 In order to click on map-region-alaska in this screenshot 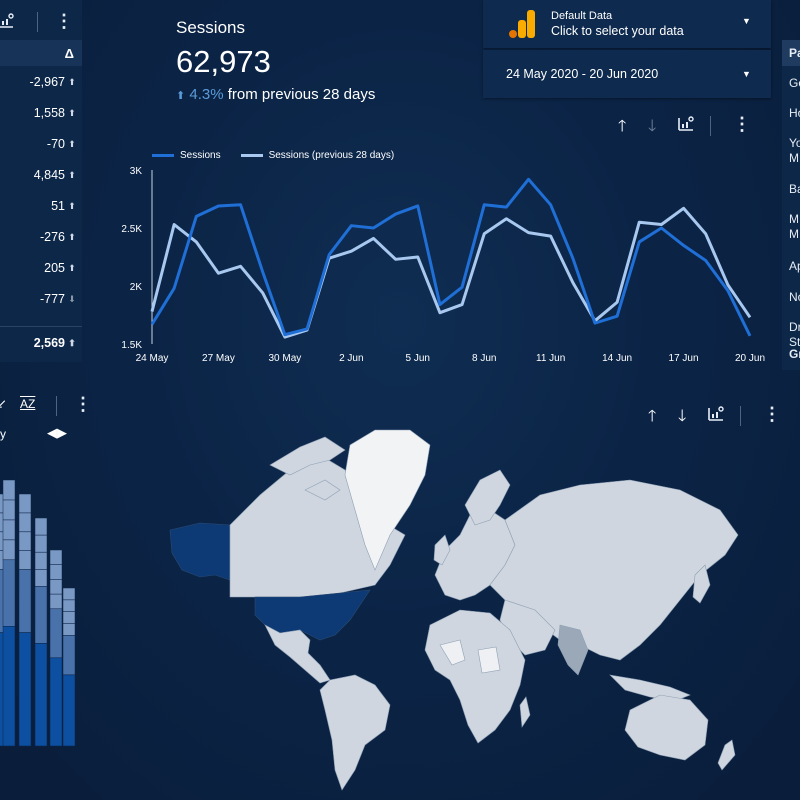, I will do `click(200, 551)`.